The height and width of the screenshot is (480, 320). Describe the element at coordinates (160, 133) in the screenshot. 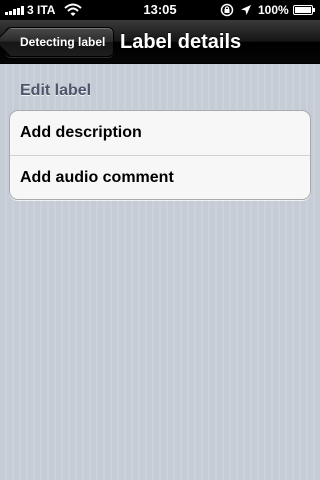

I see `add-description-cell: Add description` at that location.